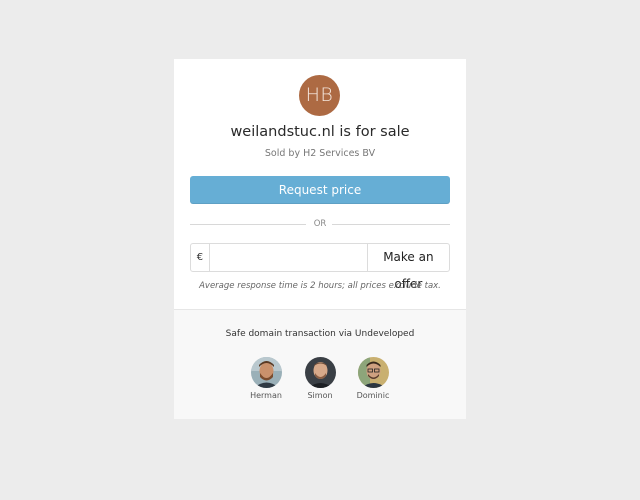 The height and width of the screenshot is (500, 640). I want to click on offer-form: € Make an offer, so click(320, 267).